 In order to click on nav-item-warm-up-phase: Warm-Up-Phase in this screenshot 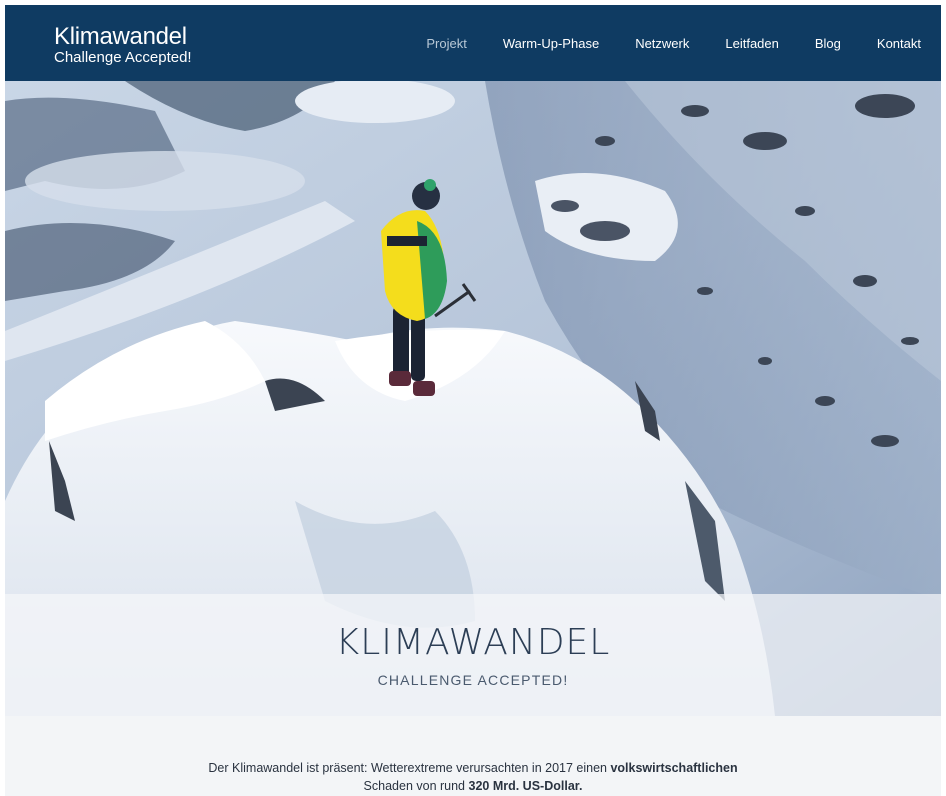, I will do `click(551, 43)`.